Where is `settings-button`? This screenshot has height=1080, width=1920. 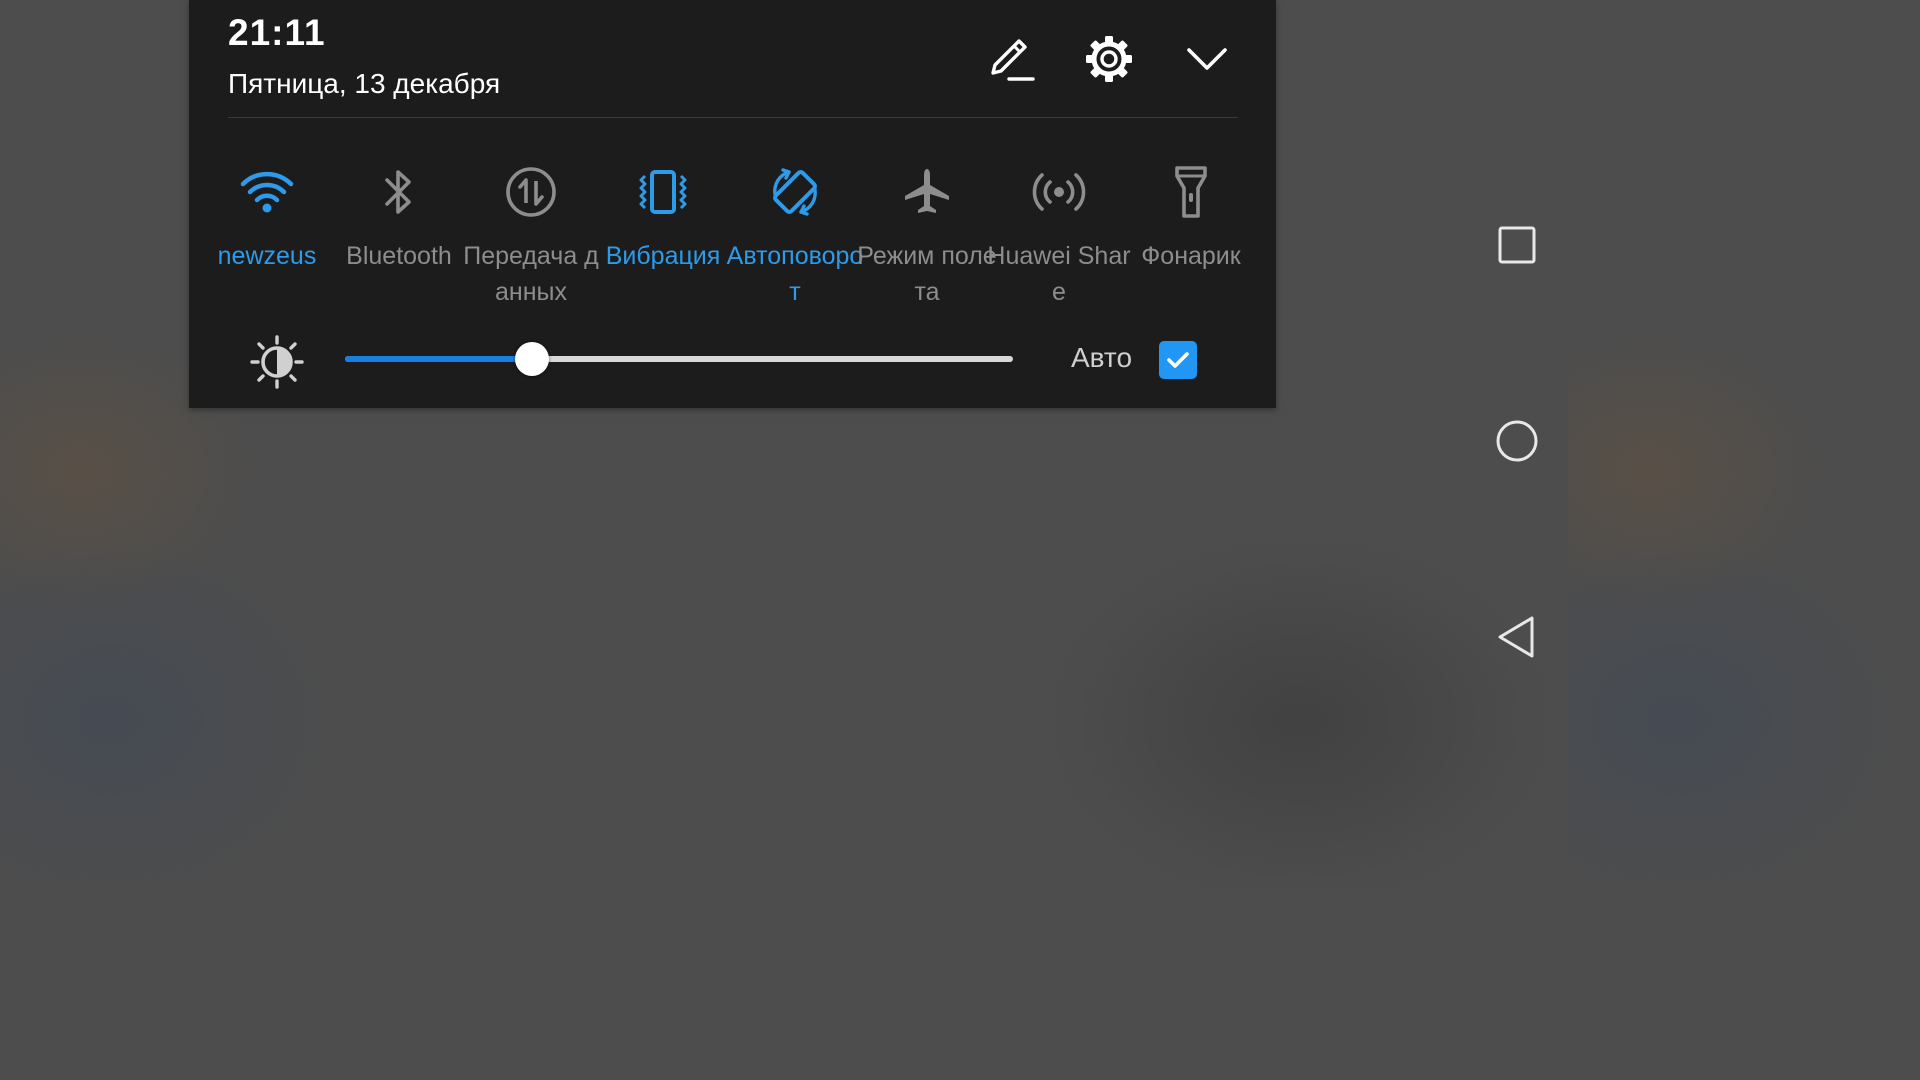
settings-button is located at coordinates (1109, 59).